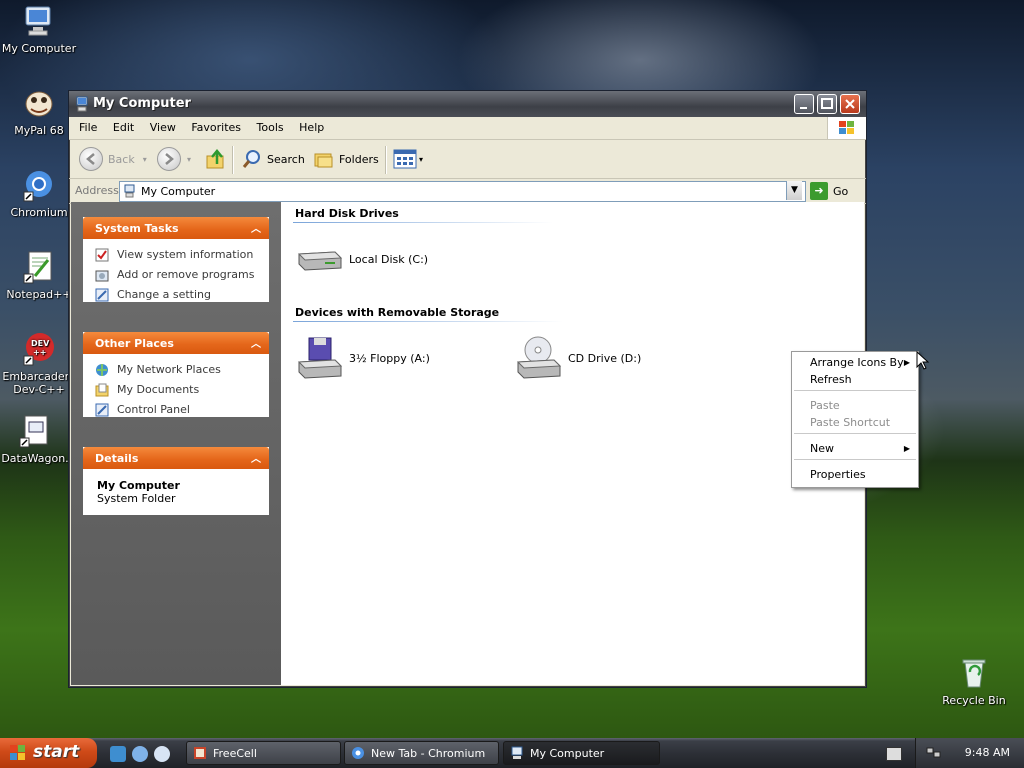 This screenshot has width=1024, height=768. Describe the element at coordinates (841, 191) in the screenshot. I see `go-label: Go` at that location.